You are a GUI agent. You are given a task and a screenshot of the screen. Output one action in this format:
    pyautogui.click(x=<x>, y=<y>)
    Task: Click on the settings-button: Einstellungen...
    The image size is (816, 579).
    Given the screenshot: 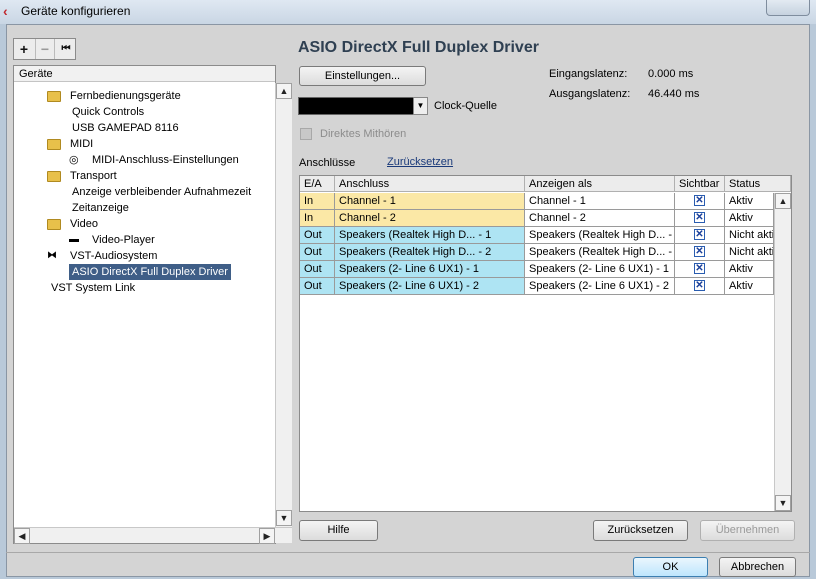 What is the action you would take?
    pyautogui.click(x=362, y=76)
    